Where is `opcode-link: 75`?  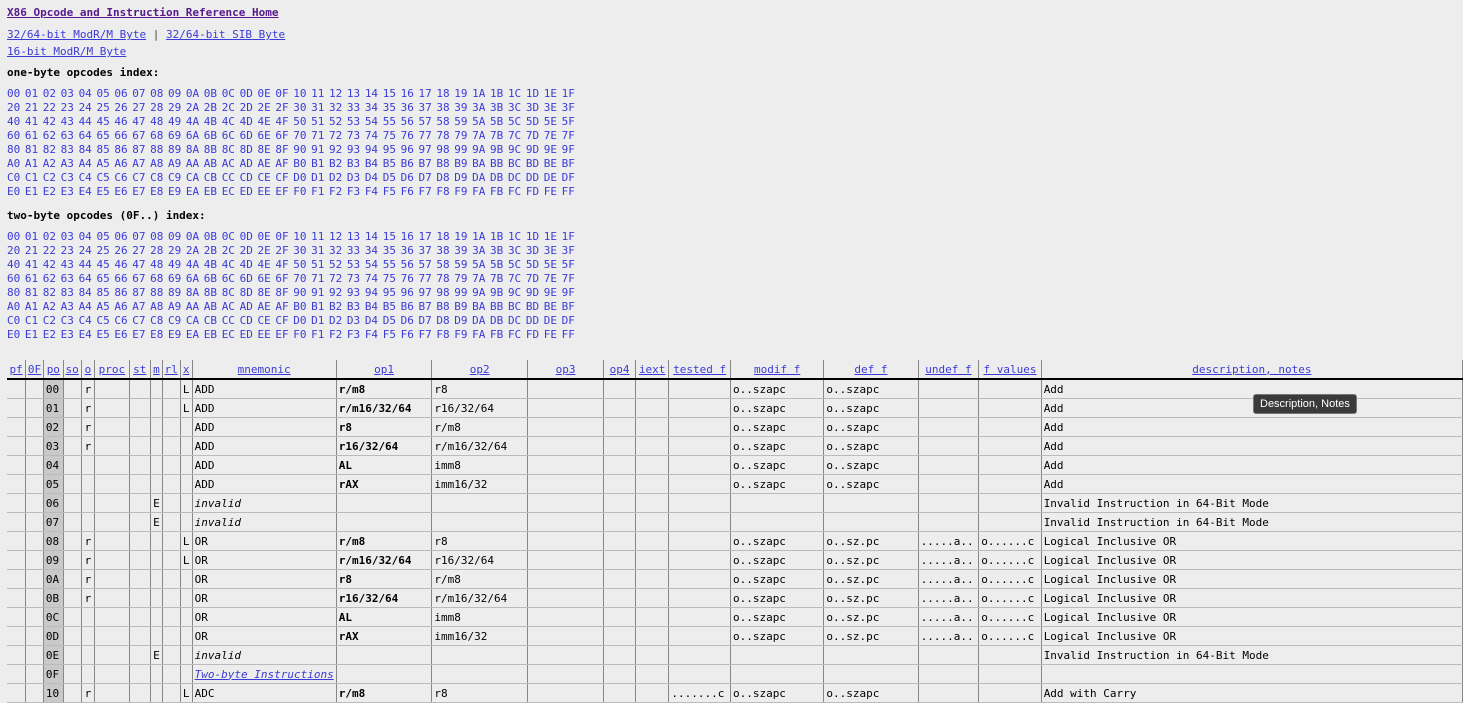
opcode-link: 75 is located at coordinates (389, 135).